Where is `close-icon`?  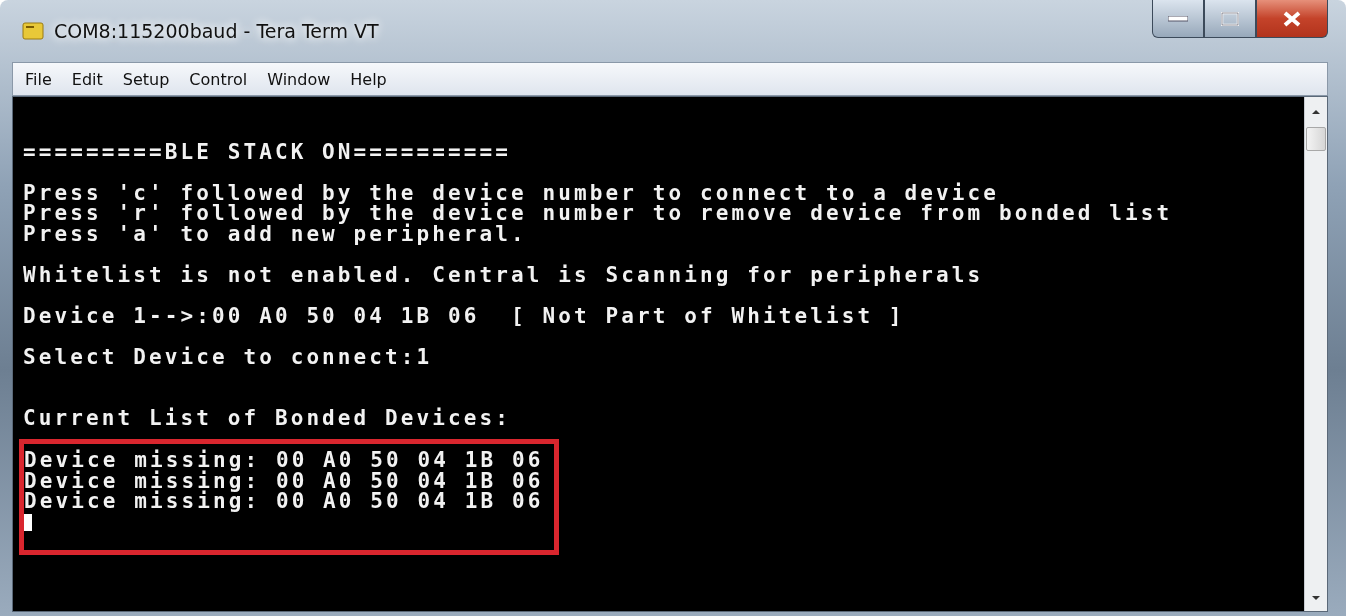
close-icon is located at coordinates (1292, 18).